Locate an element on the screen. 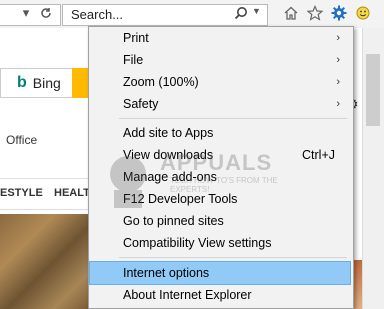 Image resolution: width=384 pixels, height=309 pixels. news-photo is located at coordinates (45, 261).